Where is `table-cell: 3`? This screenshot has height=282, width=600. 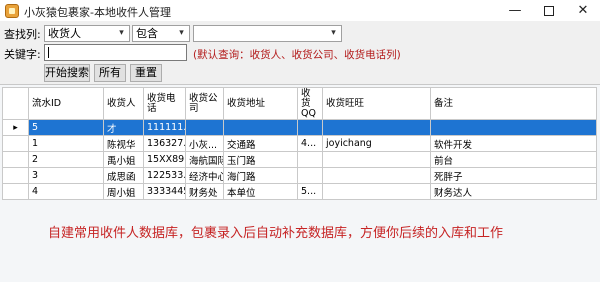
table-cell: 3 is located at coordinates (66, 175).